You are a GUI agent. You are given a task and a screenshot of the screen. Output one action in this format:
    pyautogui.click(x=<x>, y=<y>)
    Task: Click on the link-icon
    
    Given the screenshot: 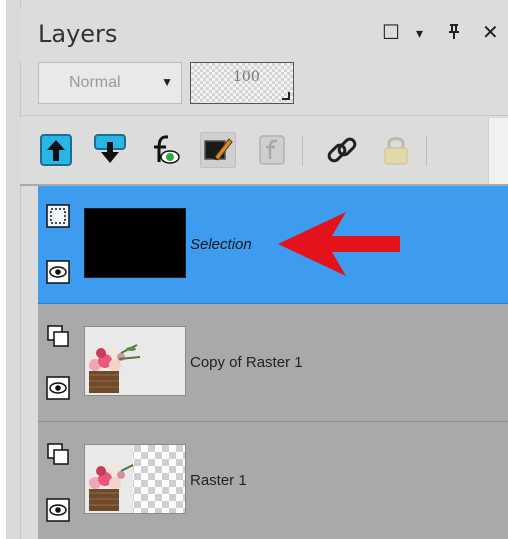 What is the action you would take?
    pyautogui.click(x=342, y=150)
    